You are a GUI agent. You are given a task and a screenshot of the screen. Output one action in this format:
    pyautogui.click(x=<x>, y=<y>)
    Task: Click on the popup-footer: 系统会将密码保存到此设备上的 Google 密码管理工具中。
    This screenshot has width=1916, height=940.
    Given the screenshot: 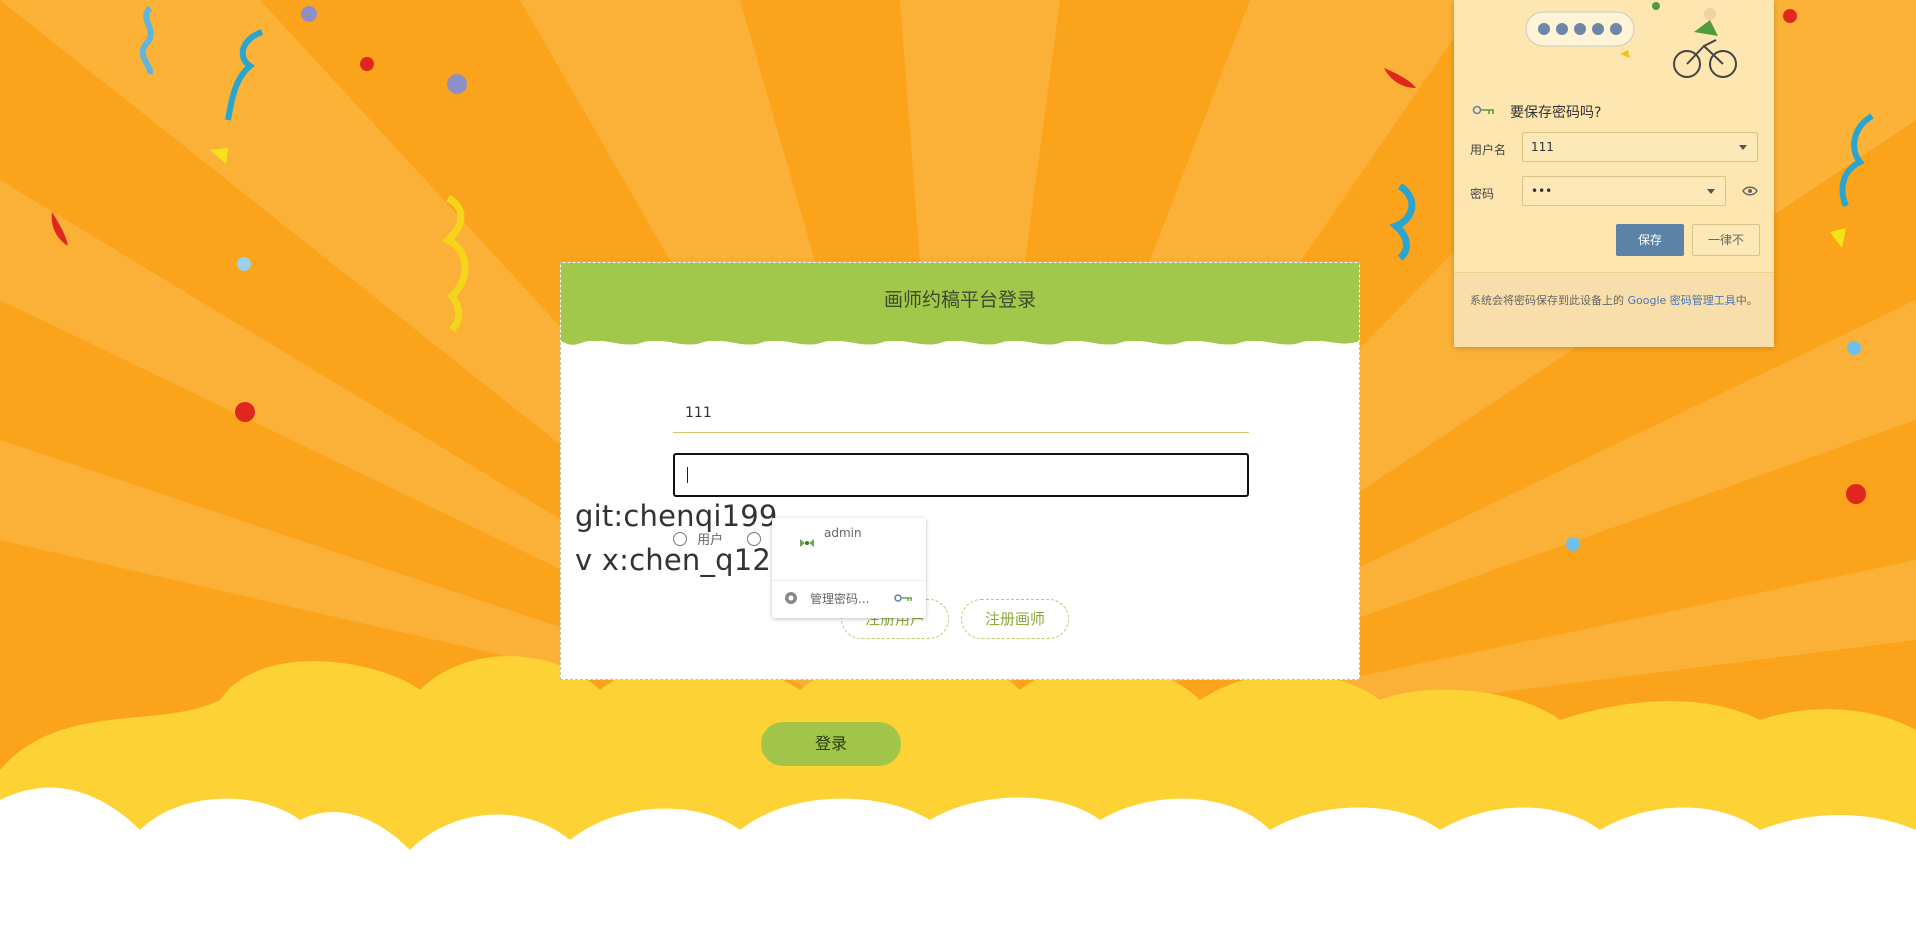 What is the action you would take?
    pyautogui.click(x=1614, y=309)
    